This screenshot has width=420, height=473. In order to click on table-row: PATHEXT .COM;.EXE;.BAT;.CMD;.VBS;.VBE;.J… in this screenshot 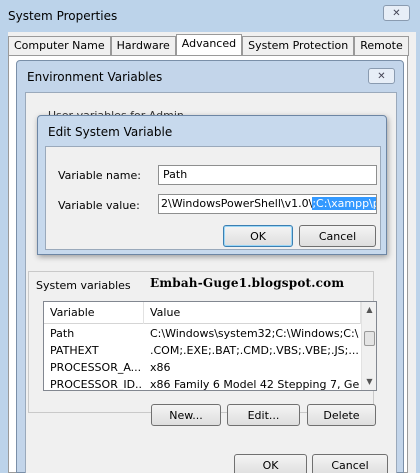, I will do `click(202, 350)`.